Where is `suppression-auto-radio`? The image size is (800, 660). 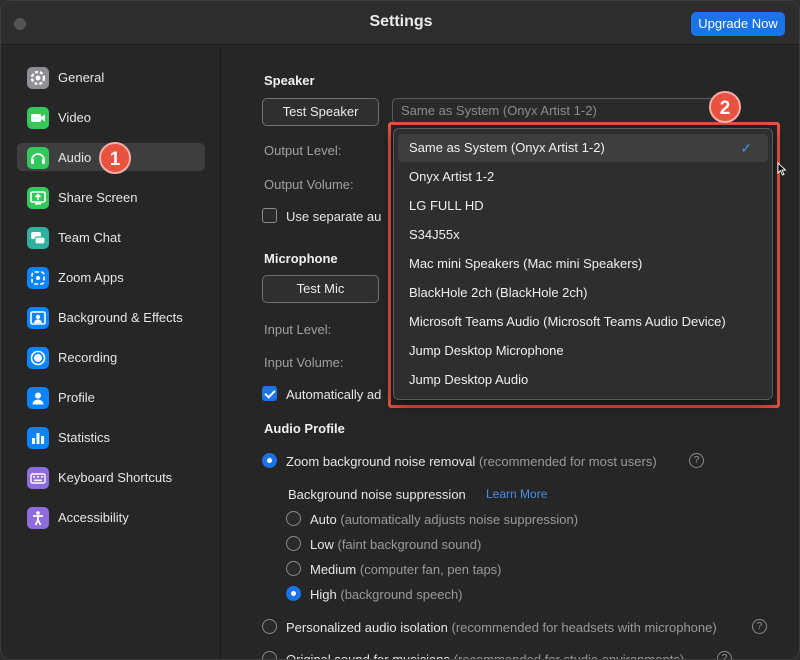
suppression-auto-radio is located at coordinates (293, 518).